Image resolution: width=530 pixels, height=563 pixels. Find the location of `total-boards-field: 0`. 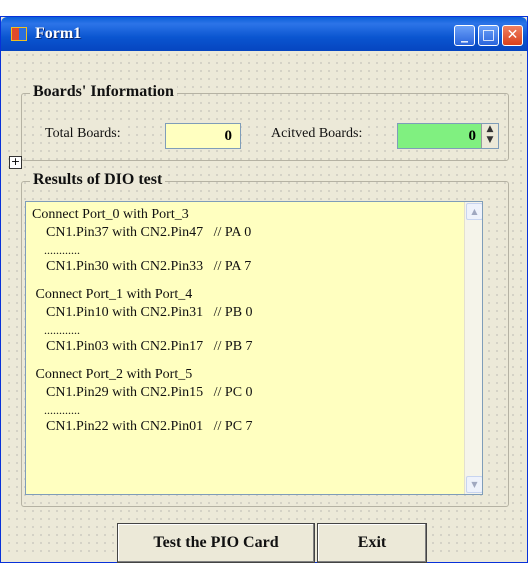

total-boards-field: 0 is located at coordinates (203, 136).